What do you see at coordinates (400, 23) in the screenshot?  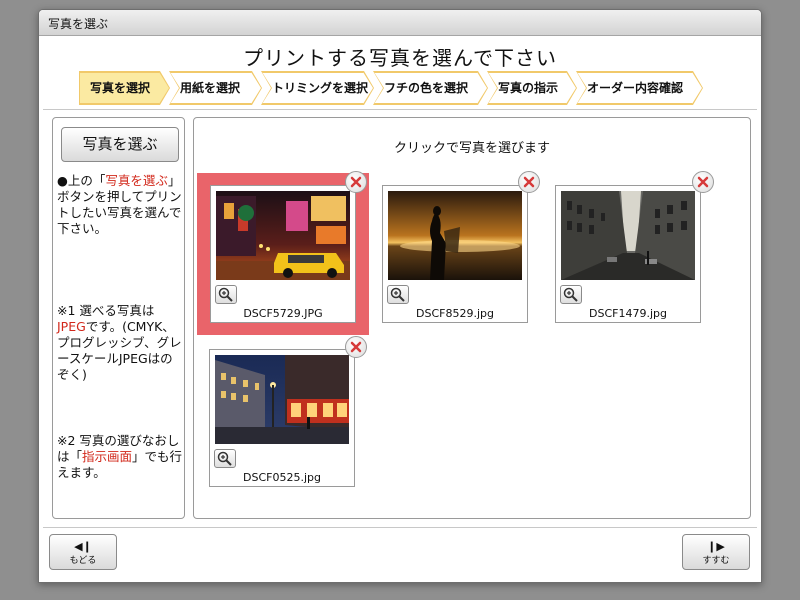 I see `title-bar: 写真を選ぶ` at bounding box center [400, 23].